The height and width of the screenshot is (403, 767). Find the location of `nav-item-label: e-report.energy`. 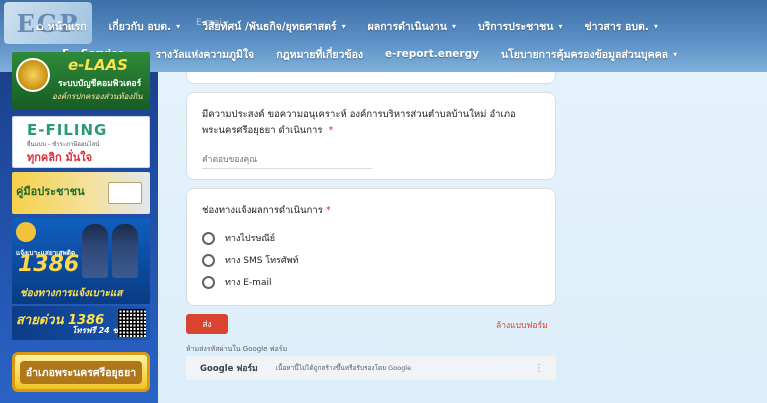

nav-item-label: e-report.energy is located at coordinates (432, 54).